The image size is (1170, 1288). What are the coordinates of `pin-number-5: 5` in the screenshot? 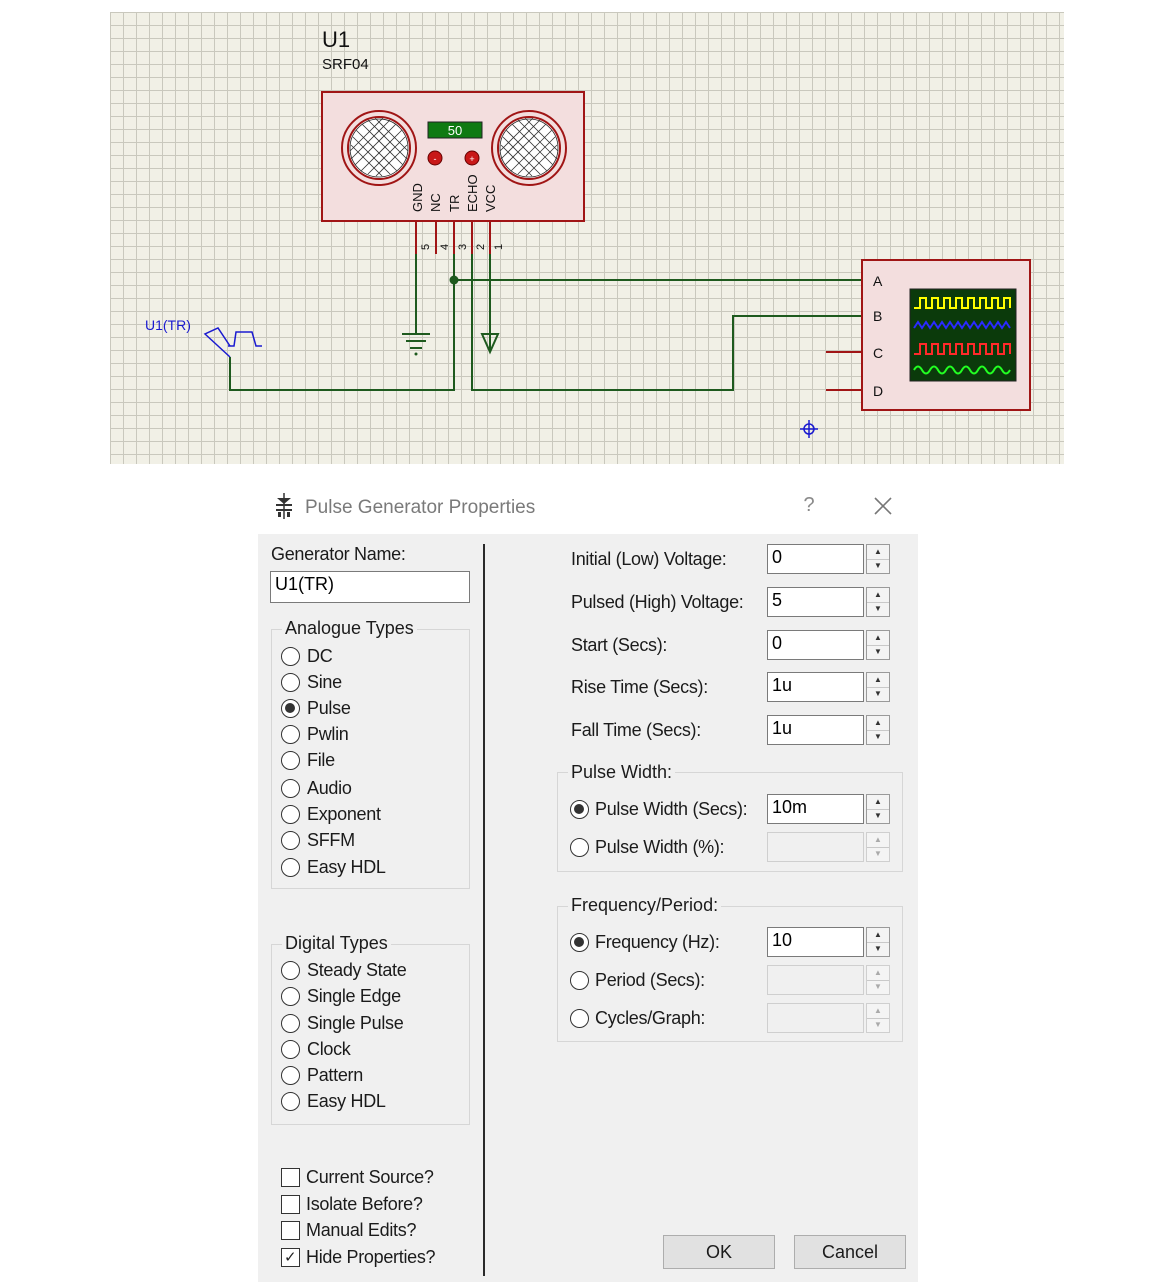 It's located at (426, 247).